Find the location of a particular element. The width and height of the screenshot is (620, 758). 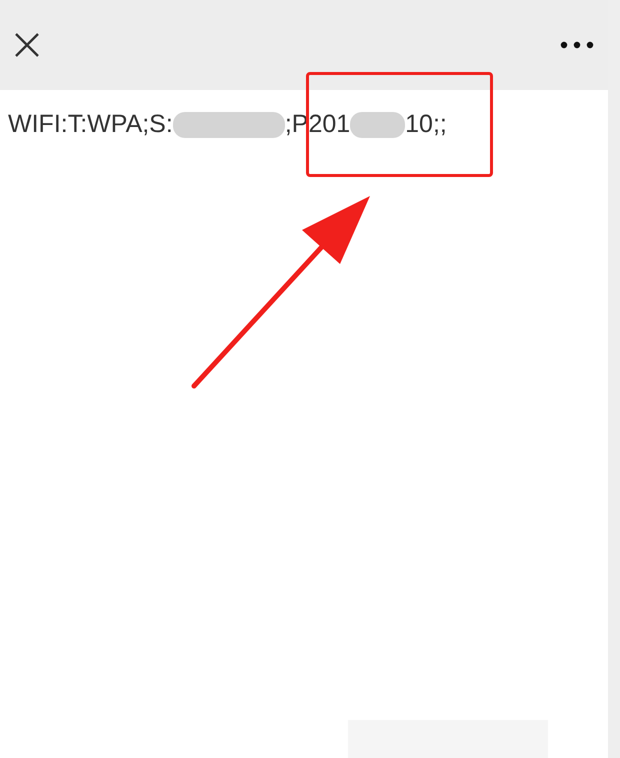

wifi-code-text: 10;; is located at coordinates (426, 124).